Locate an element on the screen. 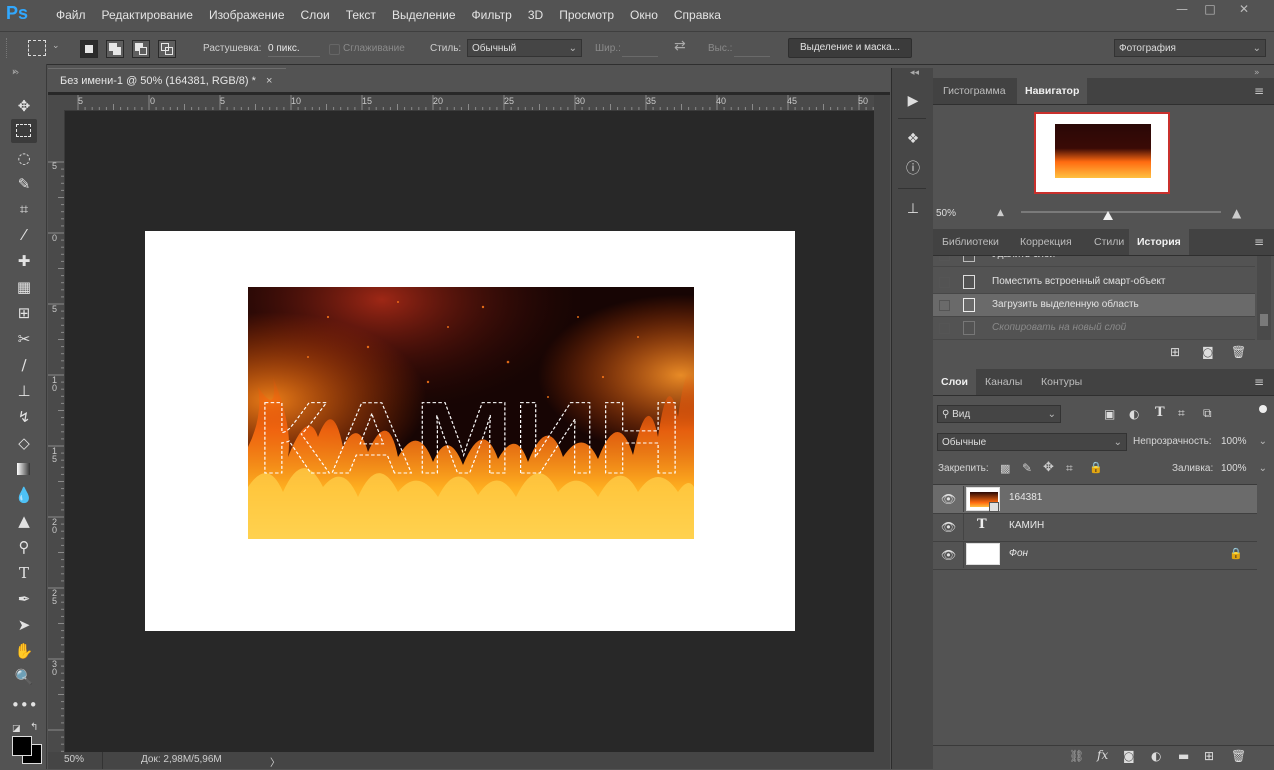  collapse-icon: » is located at coordinates (1257, 73).